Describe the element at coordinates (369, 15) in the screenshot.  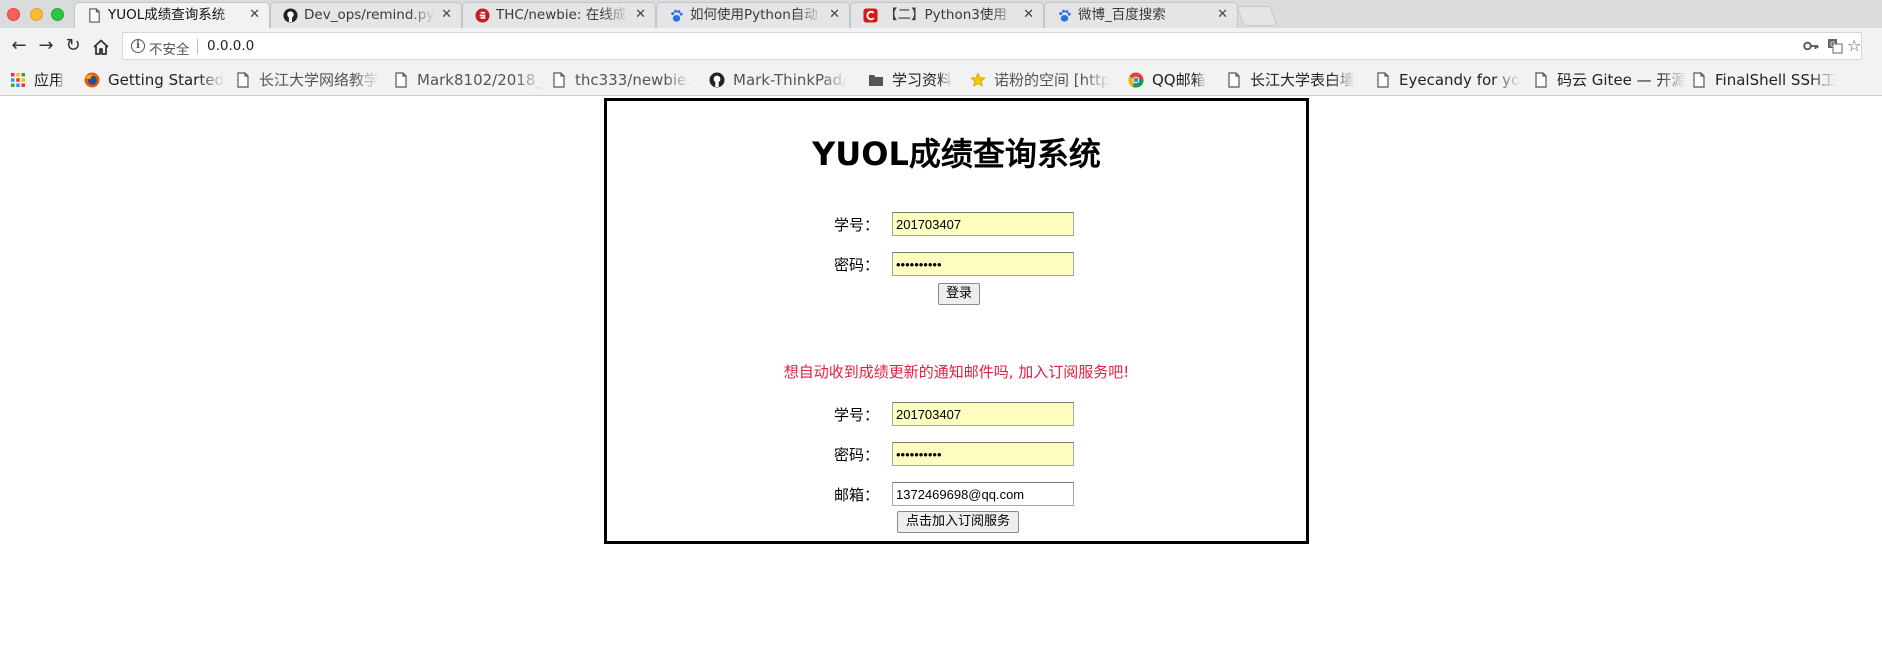
I see `tab-title: Dev_ops/remind.py` at that location.